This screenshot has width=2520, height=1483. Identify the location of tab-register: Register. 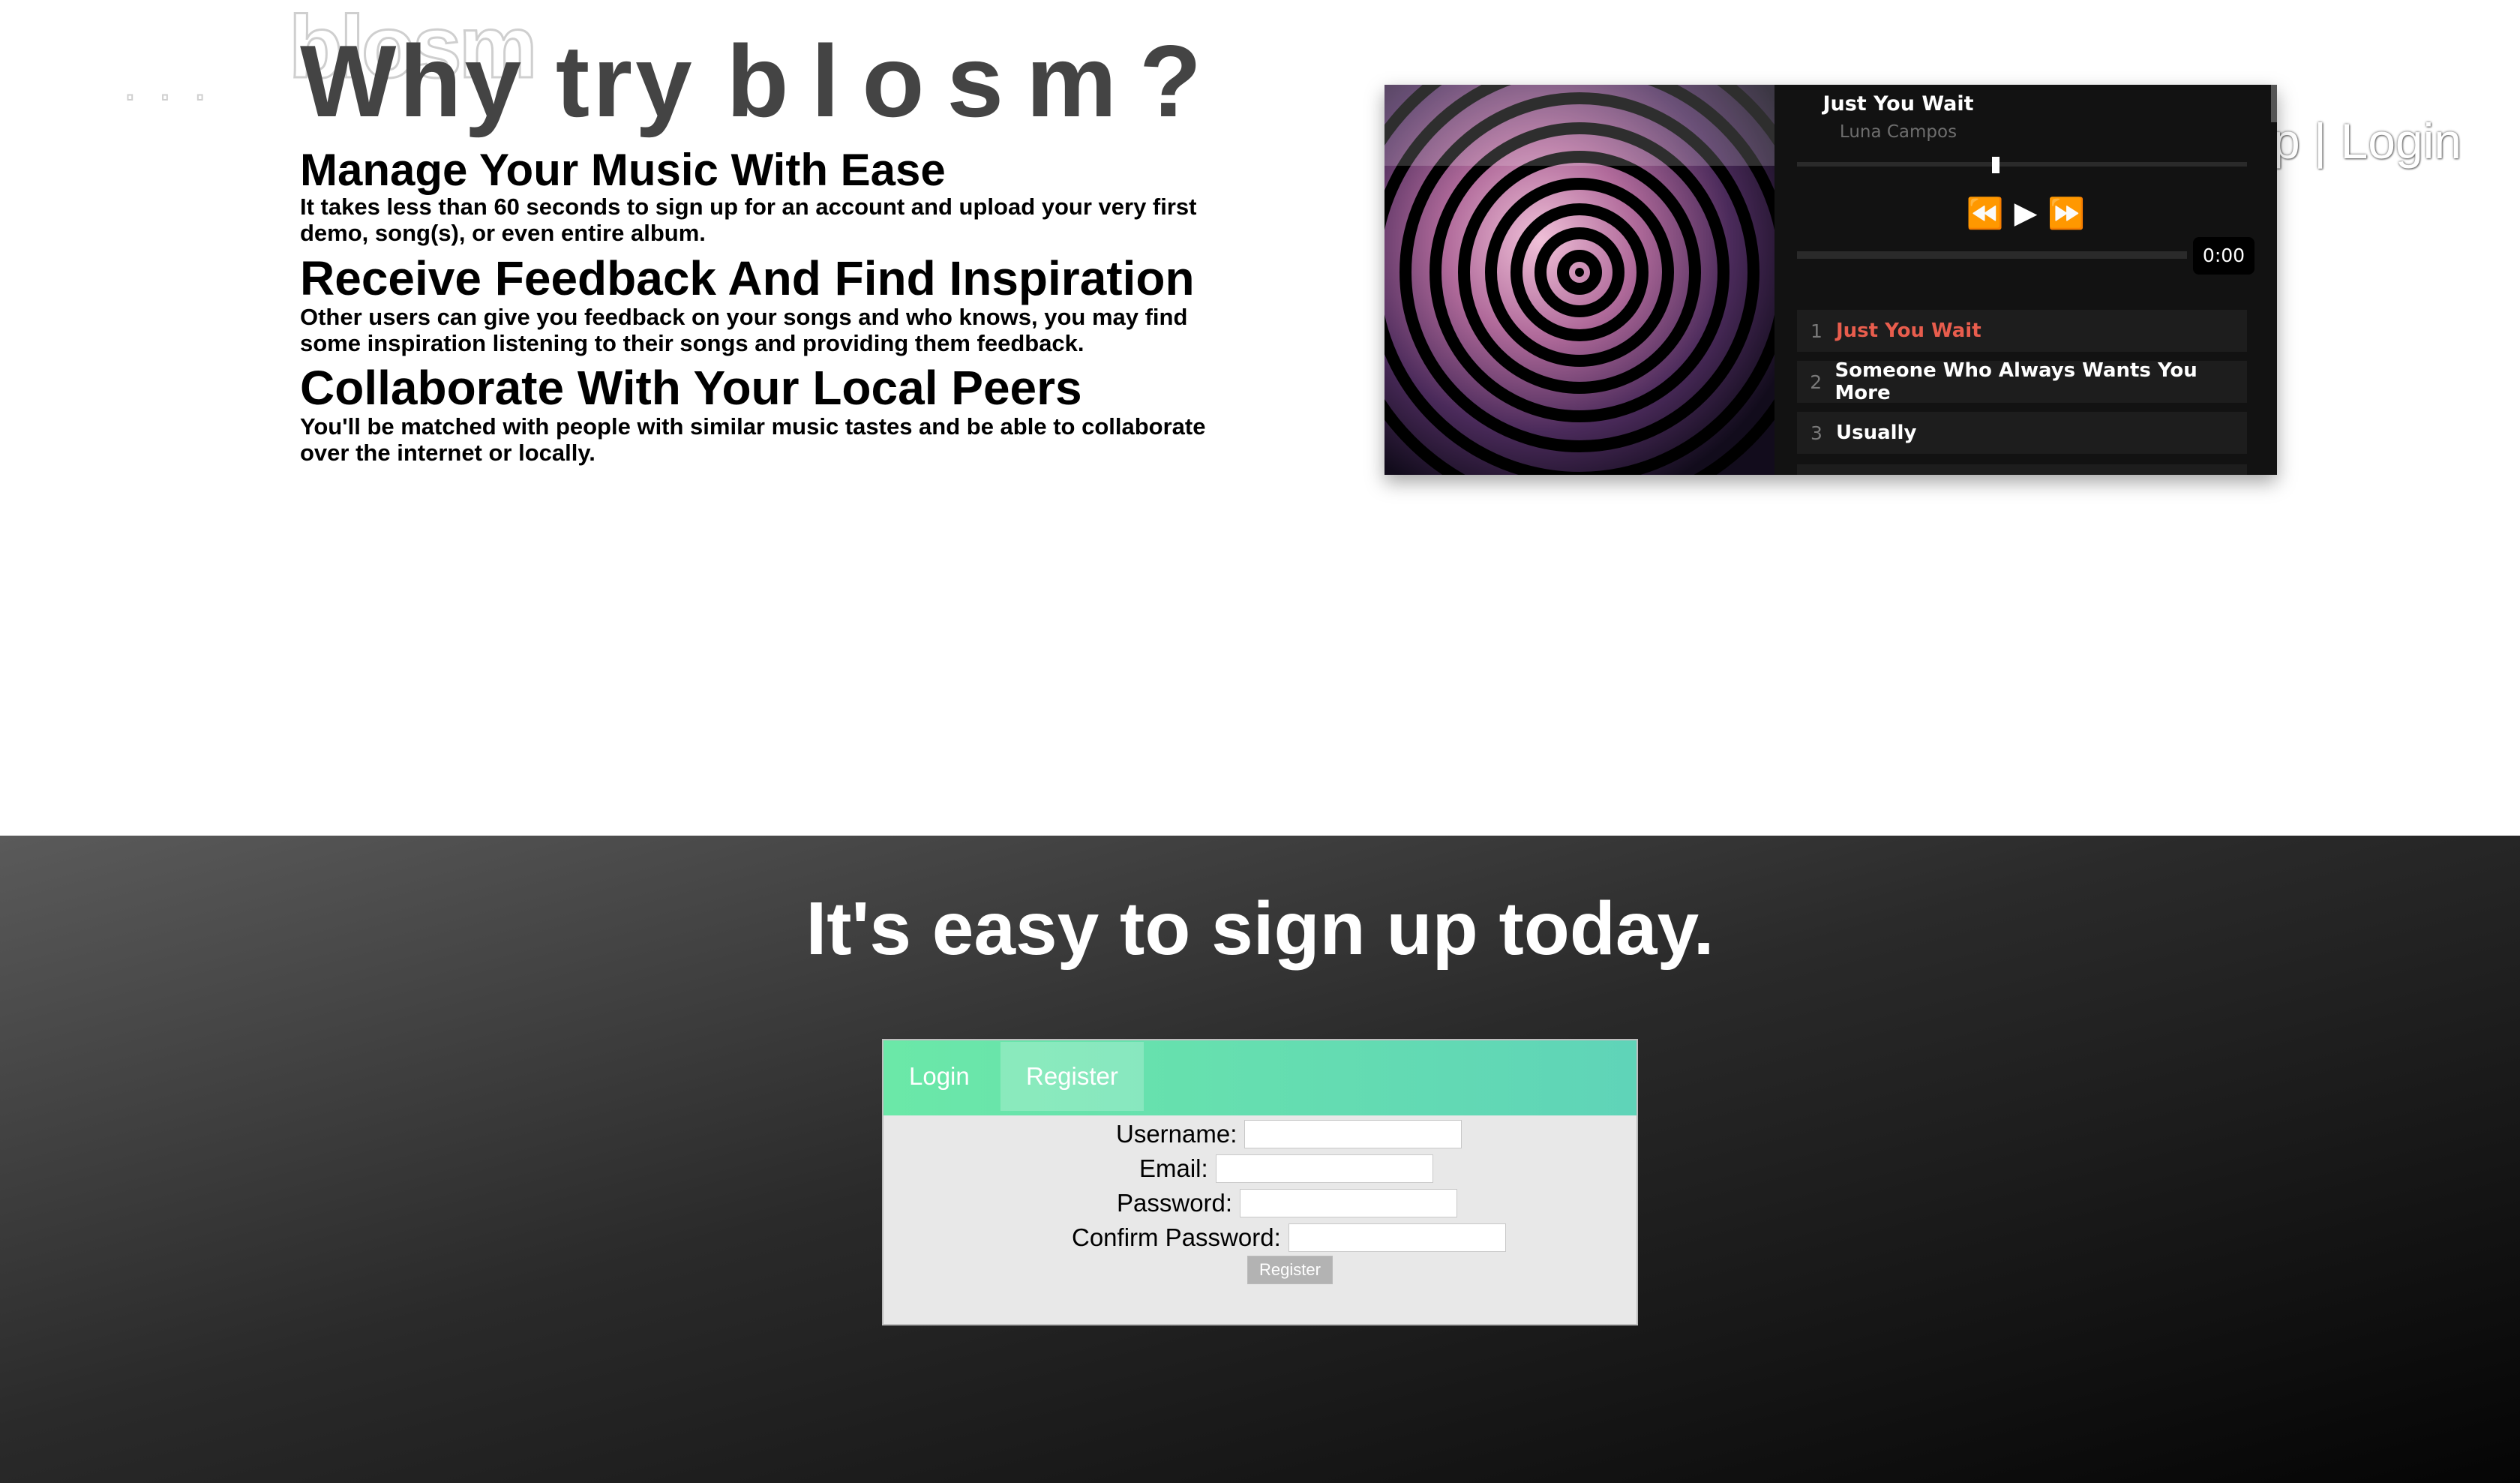
(1072, 1076).